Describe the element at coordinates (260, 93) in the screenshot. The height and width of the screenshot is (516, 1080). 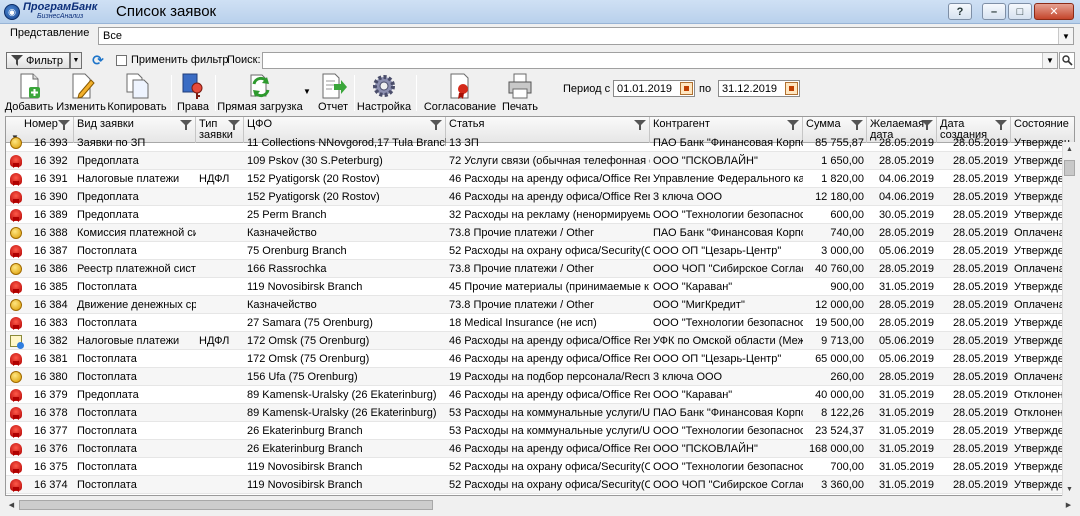
I see `direct-load-button: Прямая загрузка` at that location.